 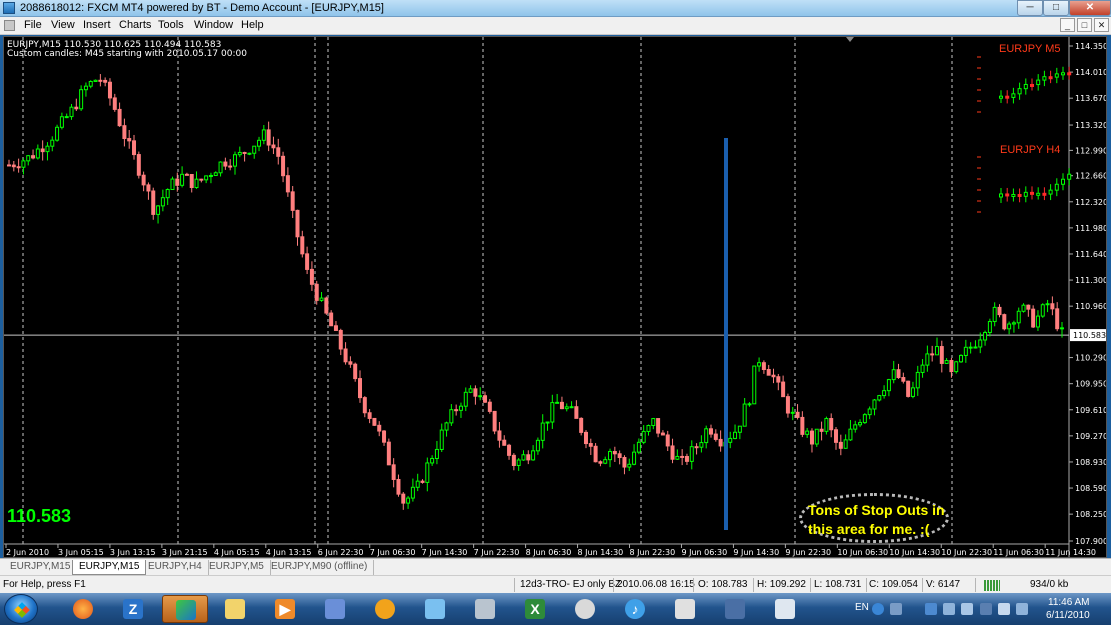 I want to click on mdi-minimize-button: _, so click(x=1067, y=25).